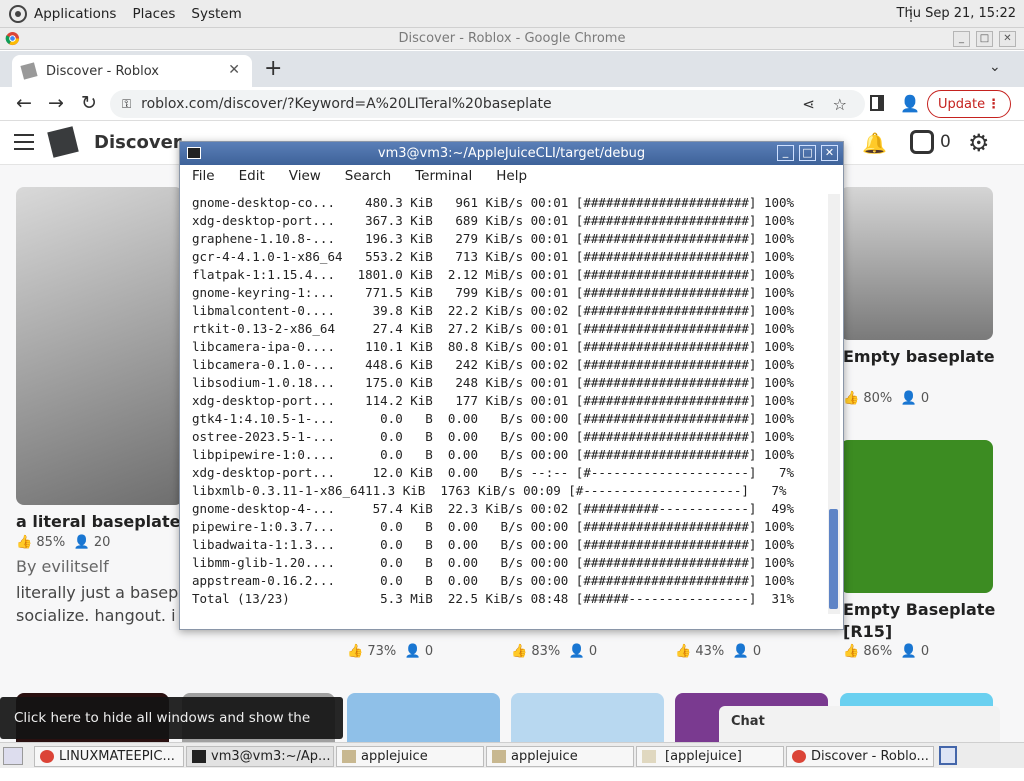 The height and width of the screenshot is (781, 1024). I want to click on scrollbar-thumb, so click(833, 559).